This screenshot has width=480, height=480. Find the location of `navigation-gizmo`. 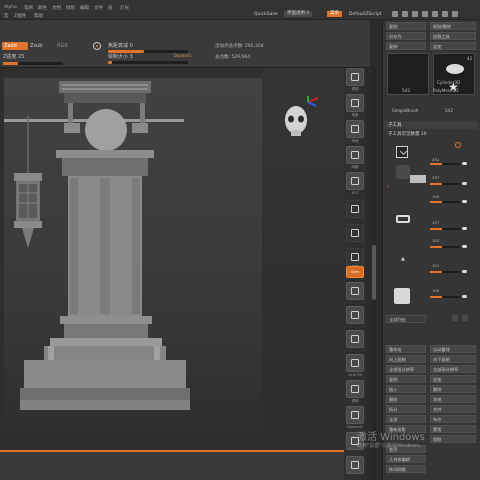

navigation-gizmo is located at coordinates (300, 119).